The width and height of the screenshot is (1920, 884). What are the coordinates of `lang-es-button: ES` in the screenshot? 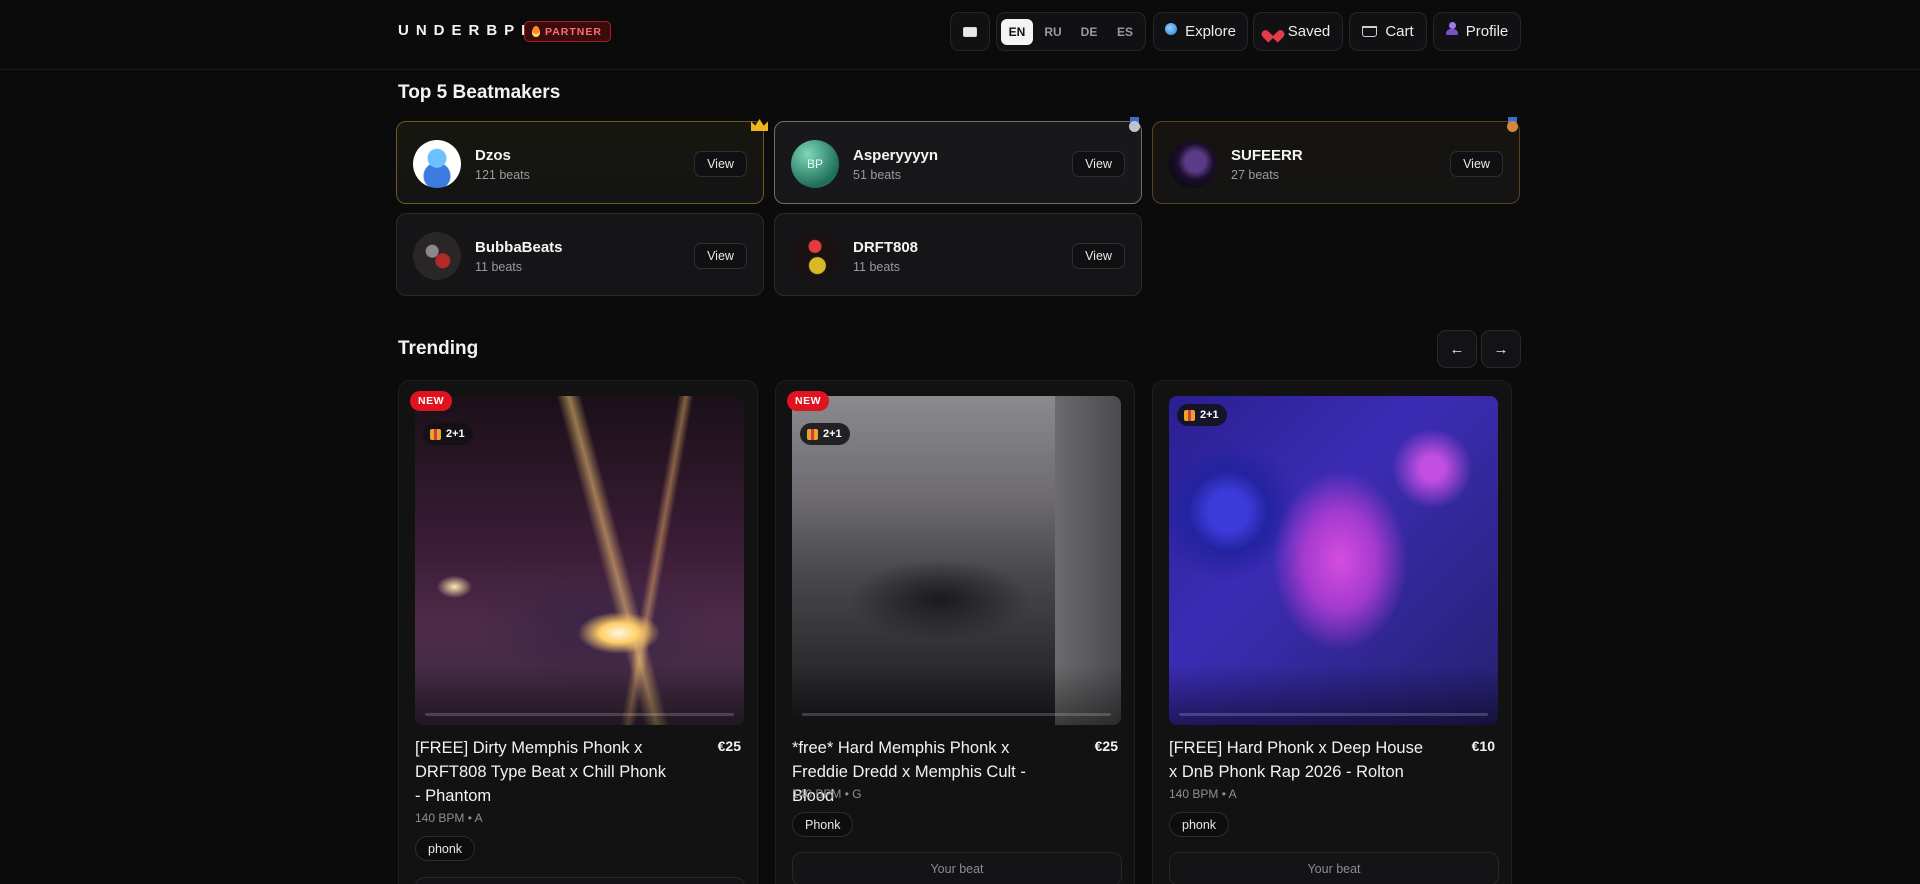 It's located at (1125, 32).